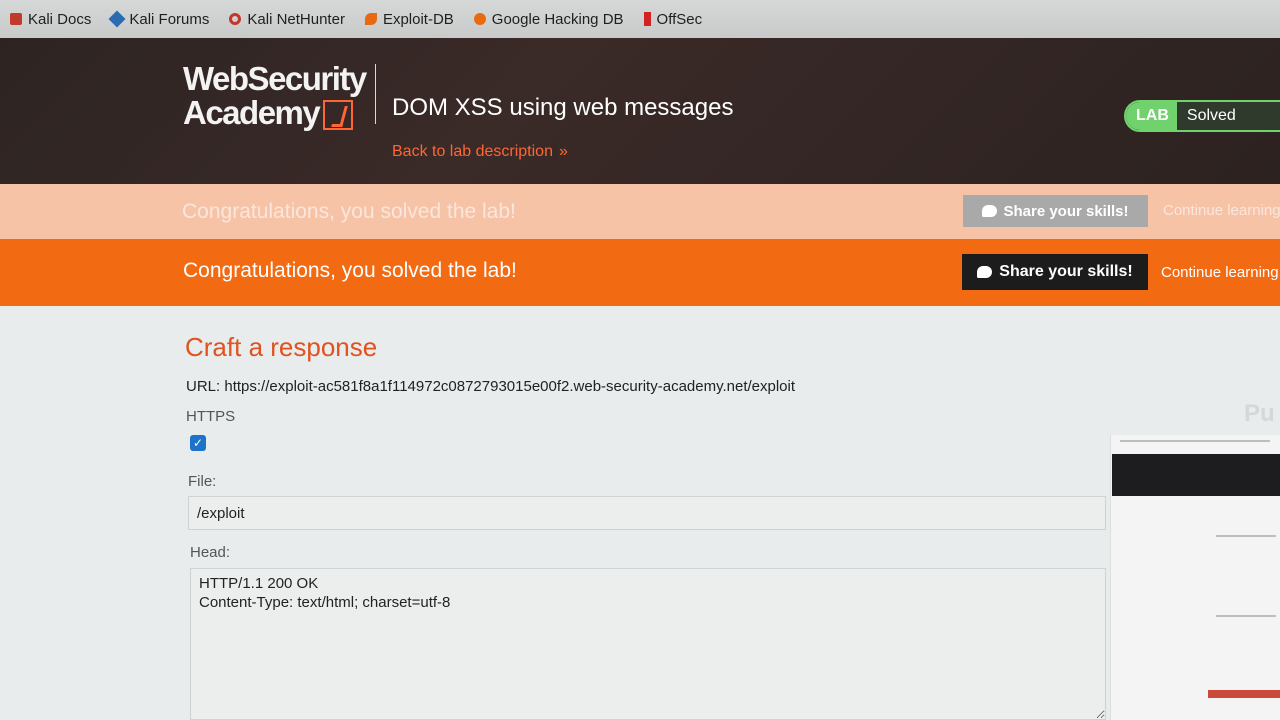 This screenshot has height=720, width=1280. Describe the element at coordinates (1066, 271) in the screenshot. I see `share-label: Share your skills!` at that location.